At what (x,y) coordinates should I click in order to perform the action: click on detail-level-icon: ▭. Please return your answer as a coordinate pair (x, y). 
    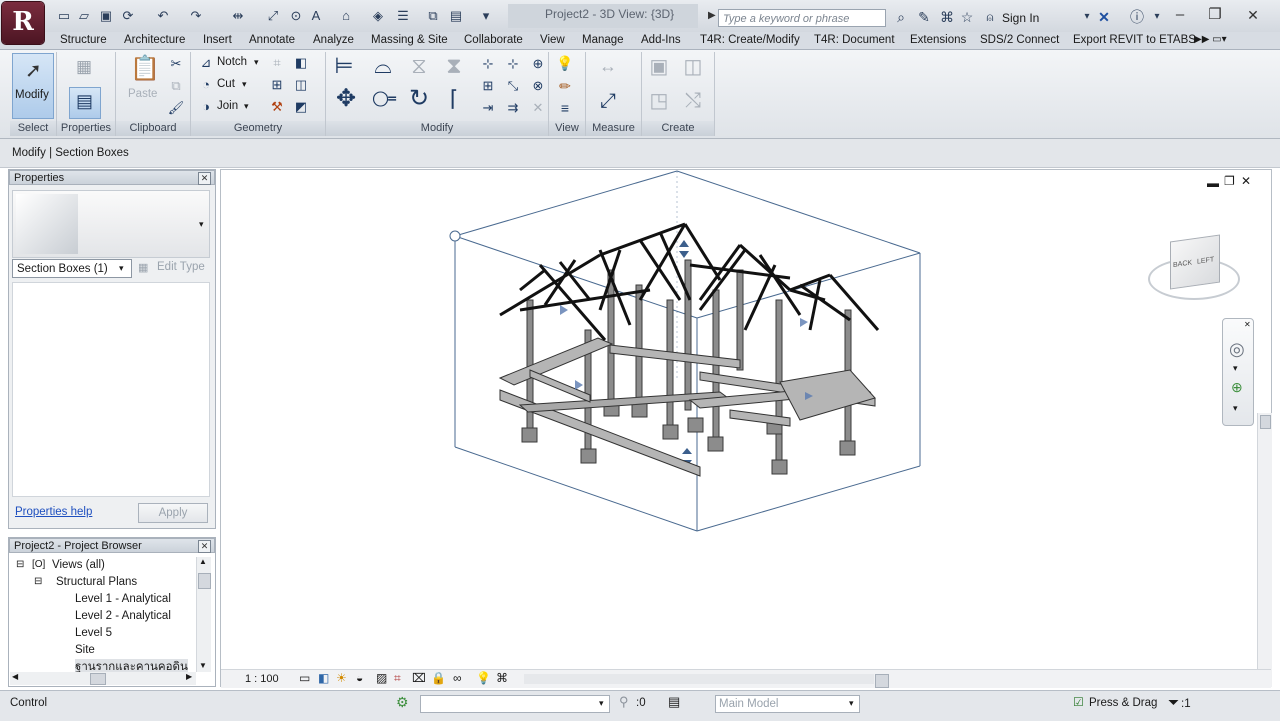
    Looking at the image, I should click on (304, 678).